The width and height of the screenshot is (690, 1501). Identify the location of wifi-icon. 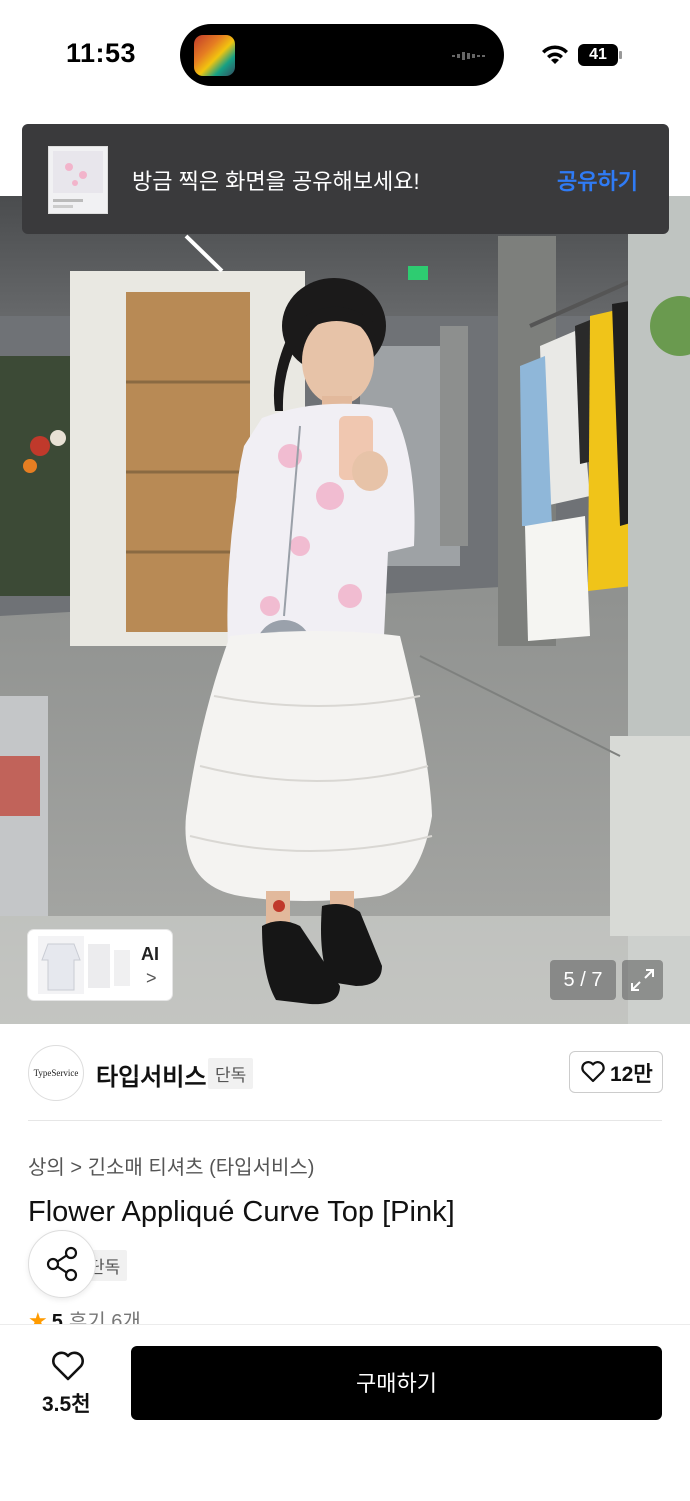
(555, 54).